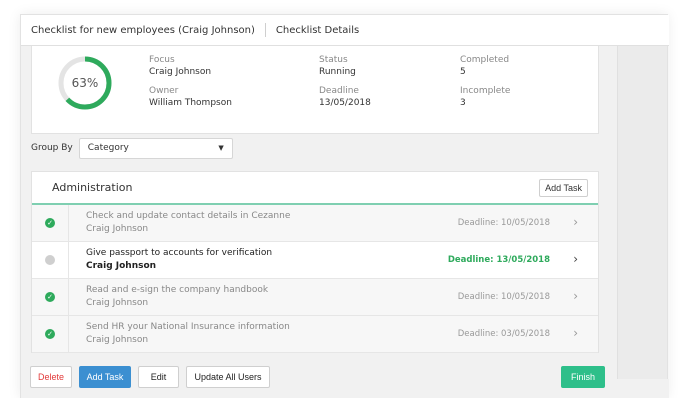 Image resolution: width=678 pixels, height=398 pixels. What do you see at coordinates (503, 334) in the screenshot?
I see `task-deadline: Deadline: 03/05/2018` at bounding box center [503, 334].